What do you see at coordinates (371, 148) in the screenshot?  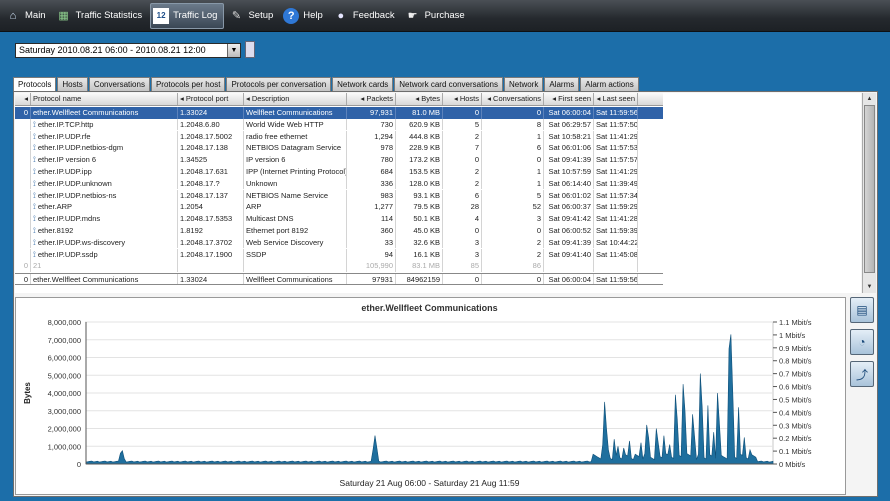 I see `cell-packets: 978` at bounding box center [371, 148].